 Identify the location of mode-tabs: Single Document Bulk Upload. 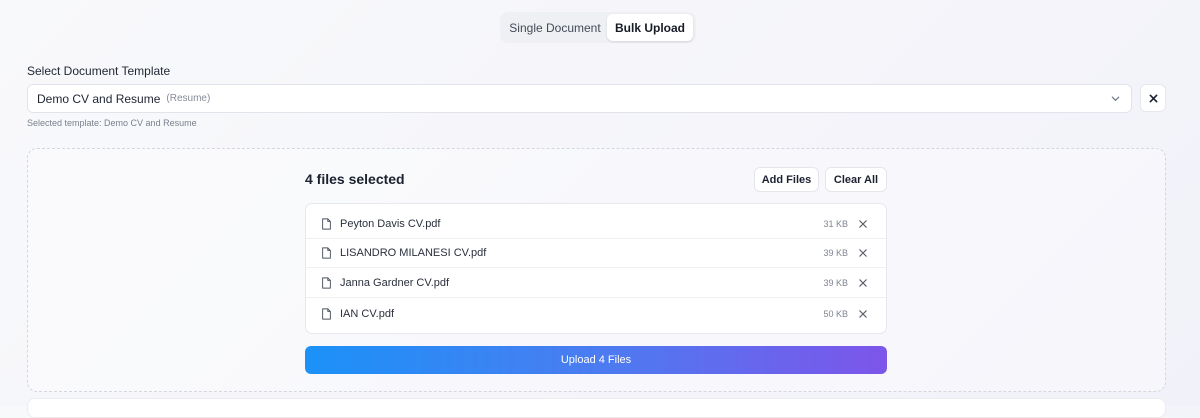
(598, 27).